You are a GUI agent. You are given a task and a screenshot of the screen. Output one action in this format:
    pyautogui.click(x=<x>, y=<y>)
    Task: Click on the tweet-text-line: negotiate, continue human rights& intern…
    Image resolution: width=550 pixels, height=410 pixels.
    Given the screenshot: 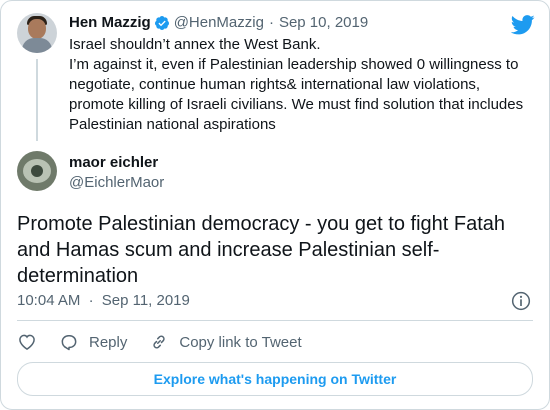 What is the action you would take?
    pyautogui.click(x=275, y=84)
    